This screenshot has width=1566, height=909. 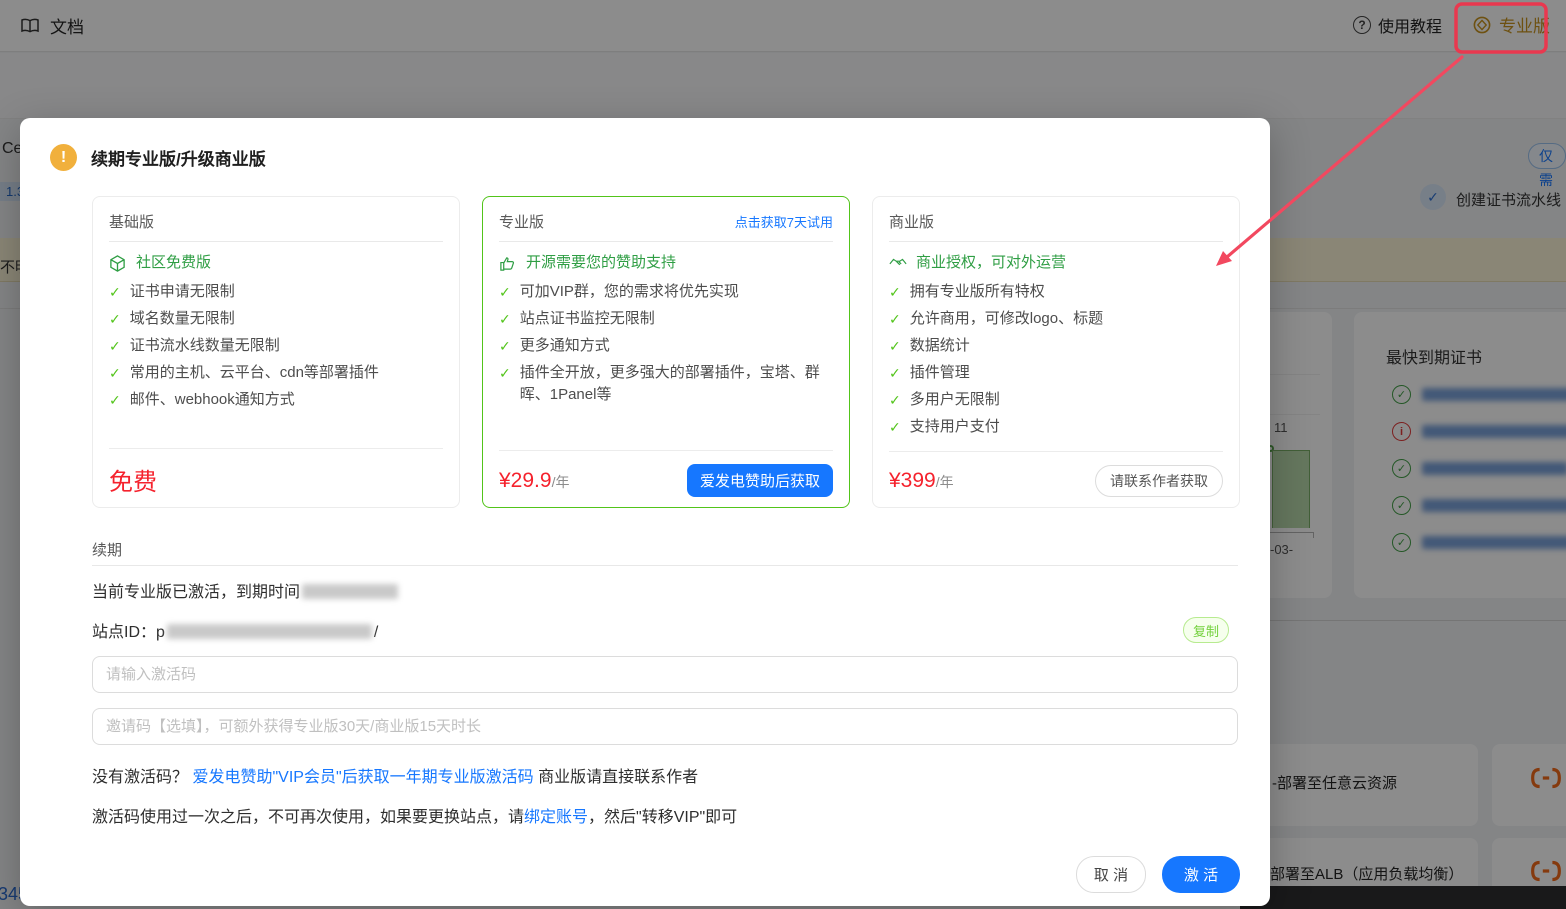 I want to click on plan-feature: 插件全开放，更多强大的部署插件，宝塔、群晖、1Panel等, so click(x=669, y=383).